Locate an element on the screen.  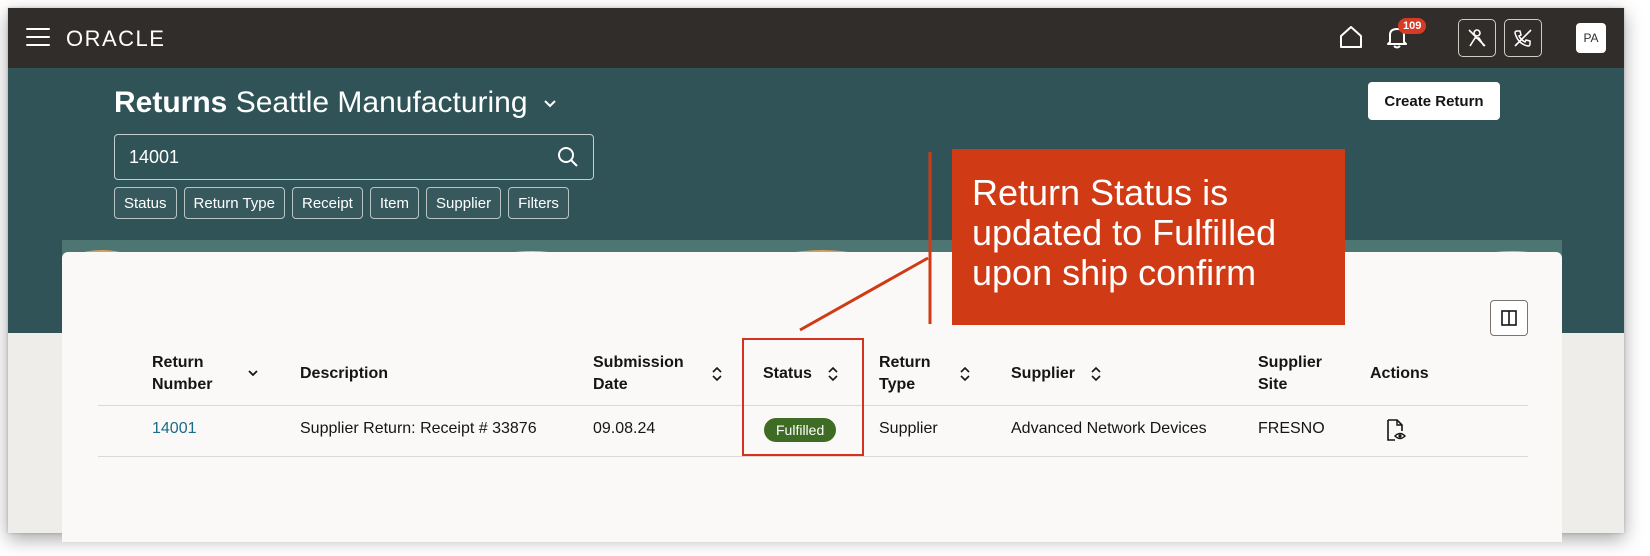
callout-pointer is located at coordinates (865, 242).